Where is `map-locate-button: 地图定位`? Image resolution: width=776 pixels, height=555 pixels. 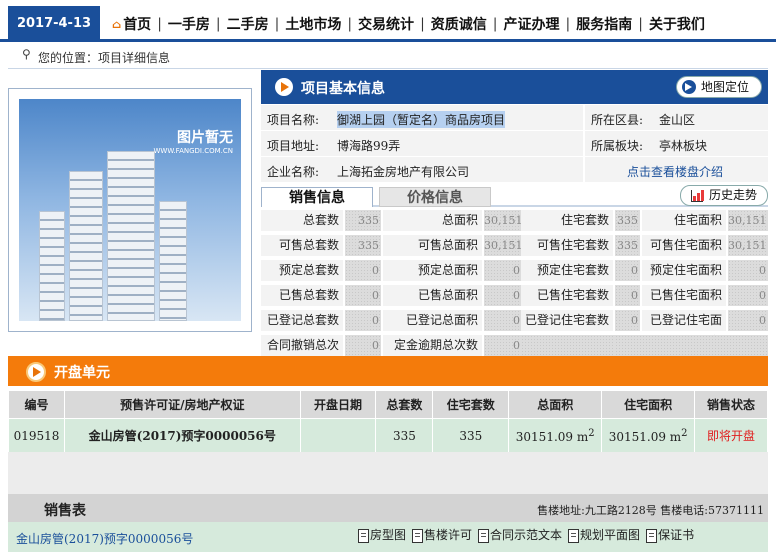
map-locate-button: 地图定位 is located at coordinates (719, 87).